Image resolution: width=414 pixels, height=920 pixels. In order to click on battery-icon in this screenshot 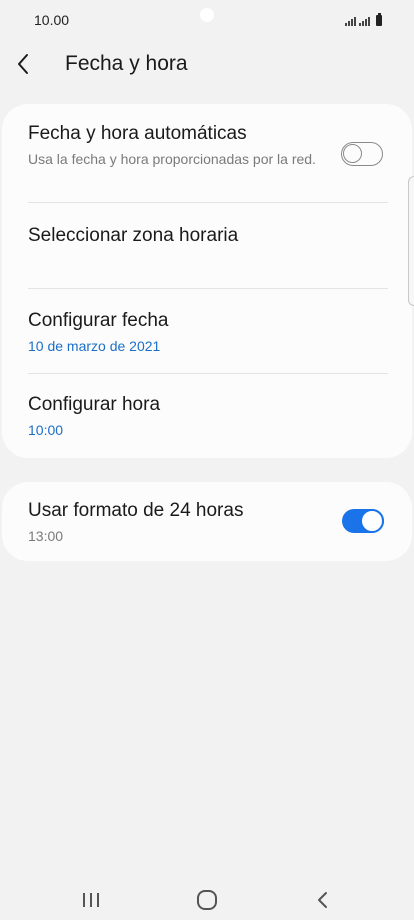, I will do `click(379, 19)`.